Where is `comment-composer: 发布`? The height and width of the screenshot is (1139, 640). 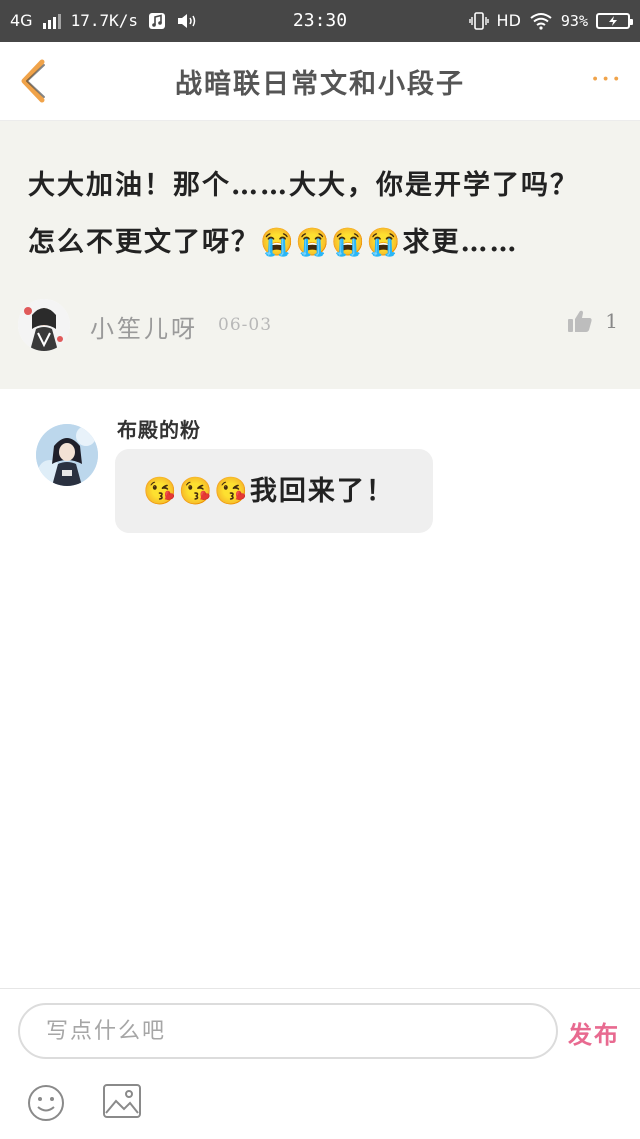 comment-composer: 发布 is located at coordinates (320, 1063).